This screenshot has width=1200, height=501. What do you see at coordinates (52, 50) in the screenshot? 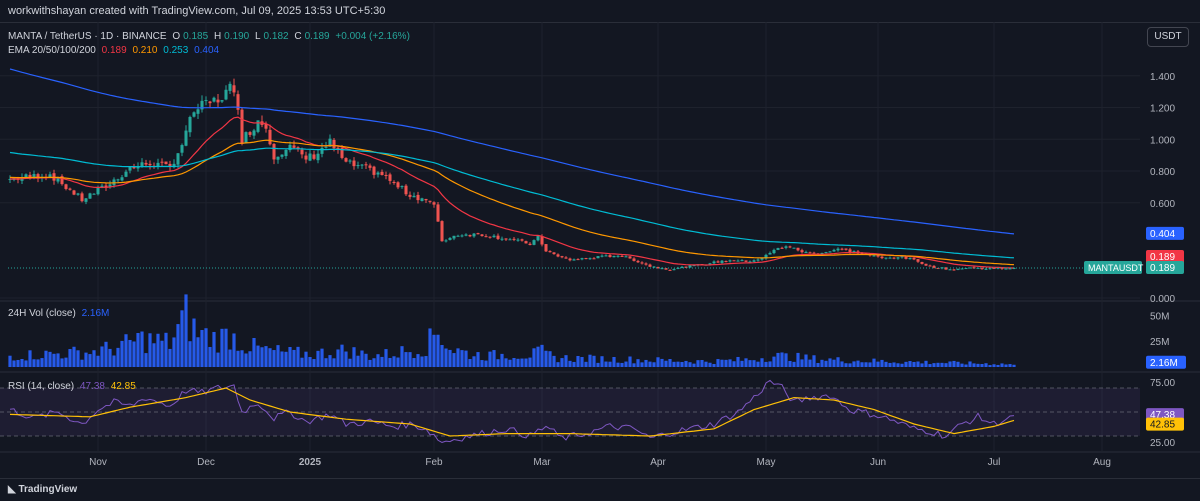
I see `ema-label: EMA 20/50/100/200` at bounding box center [52, 50].